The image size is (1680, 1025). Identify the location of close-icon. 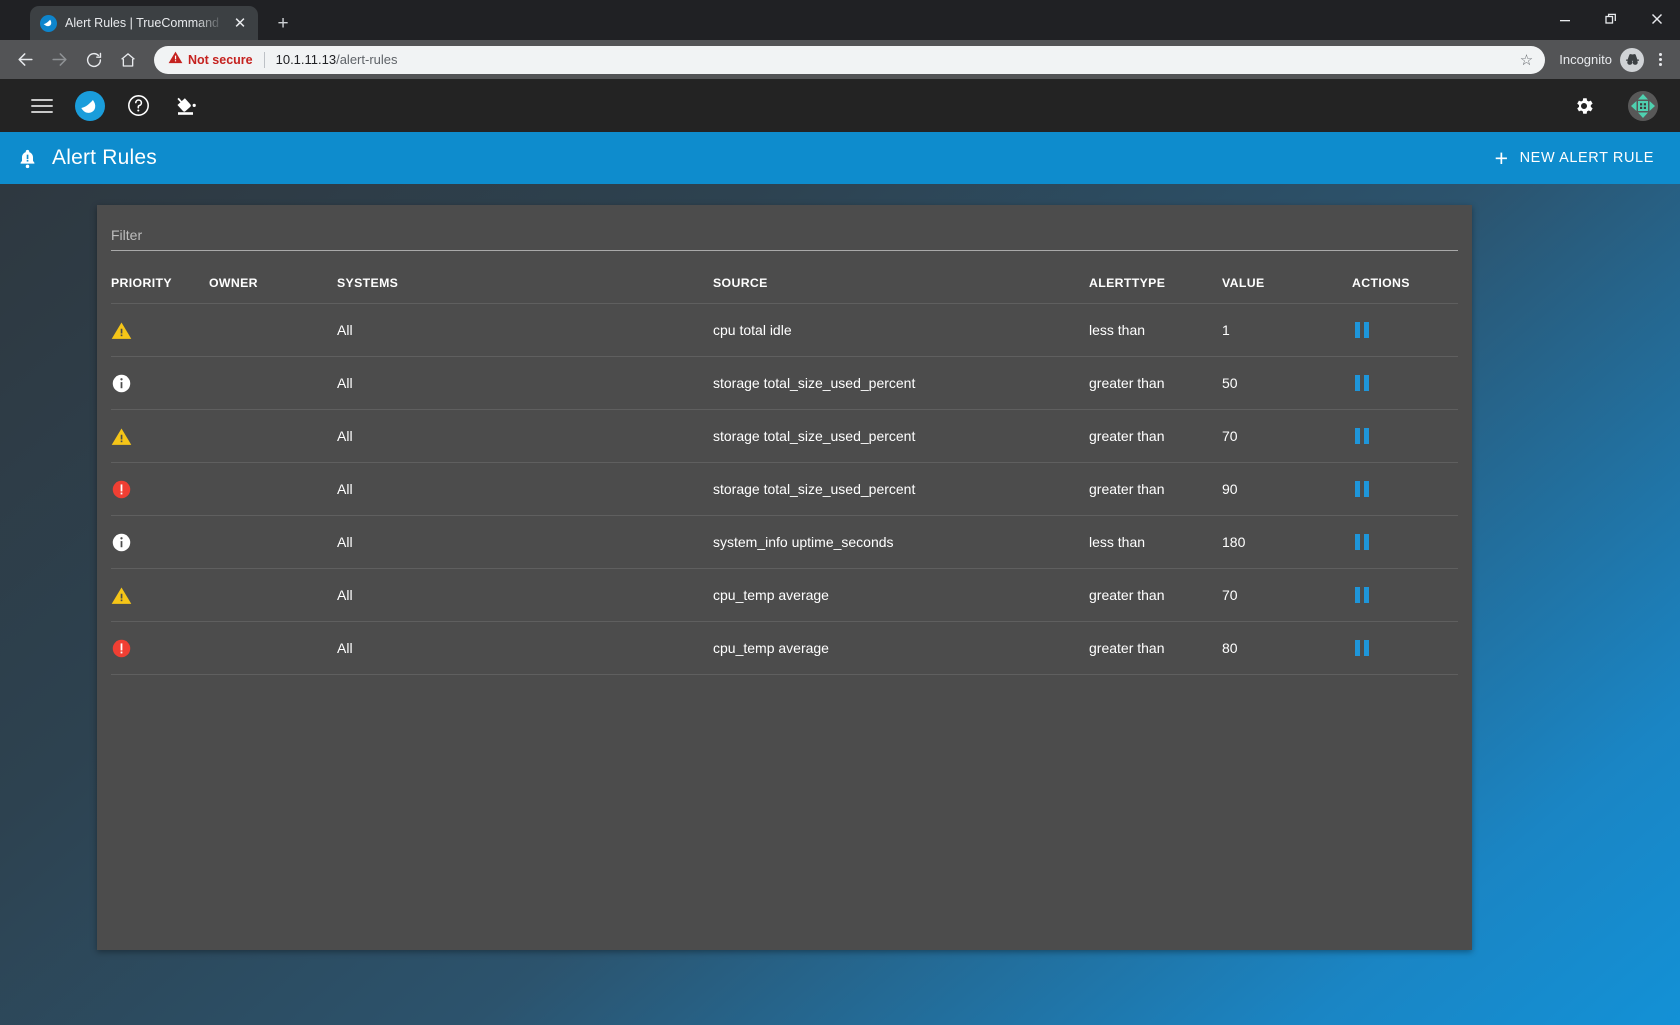
(1657, 19).